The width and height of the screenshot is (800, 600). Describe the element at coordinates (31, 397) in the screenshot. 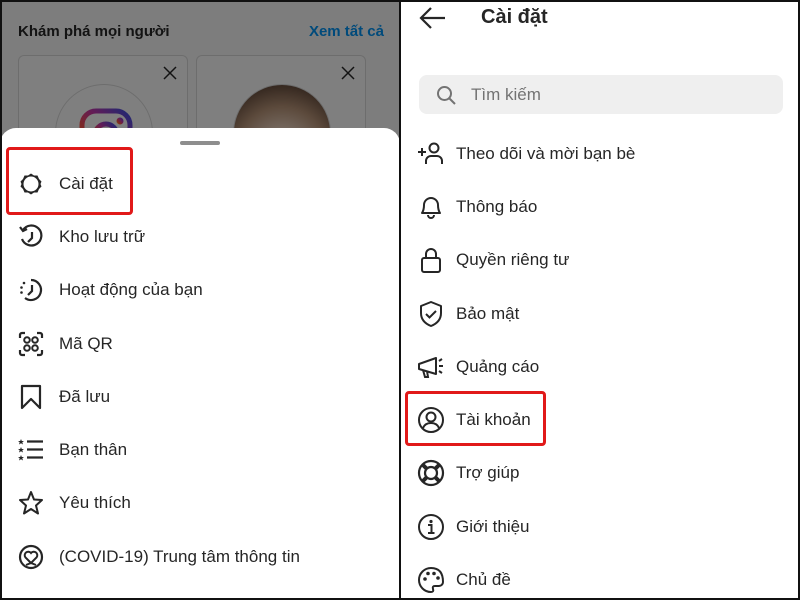

I see `bookmark-icon` at that location.